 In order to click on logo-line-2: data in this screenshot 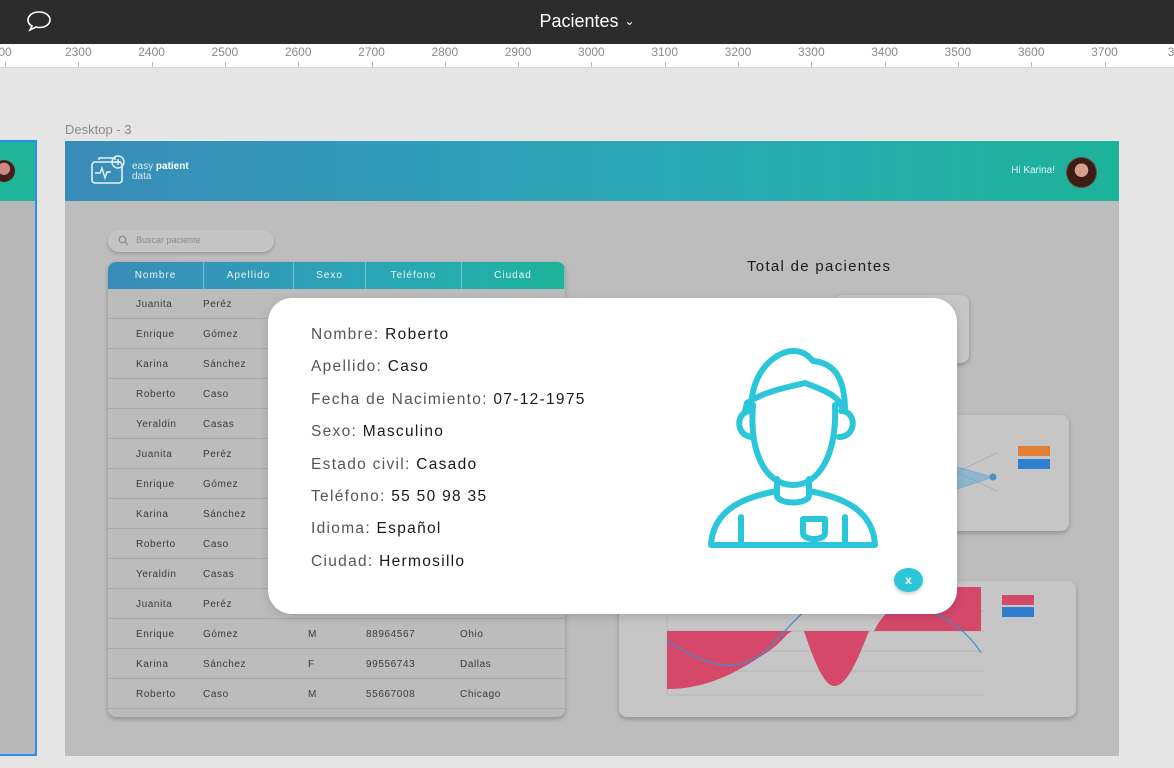, I will do `click(142, 176)`.